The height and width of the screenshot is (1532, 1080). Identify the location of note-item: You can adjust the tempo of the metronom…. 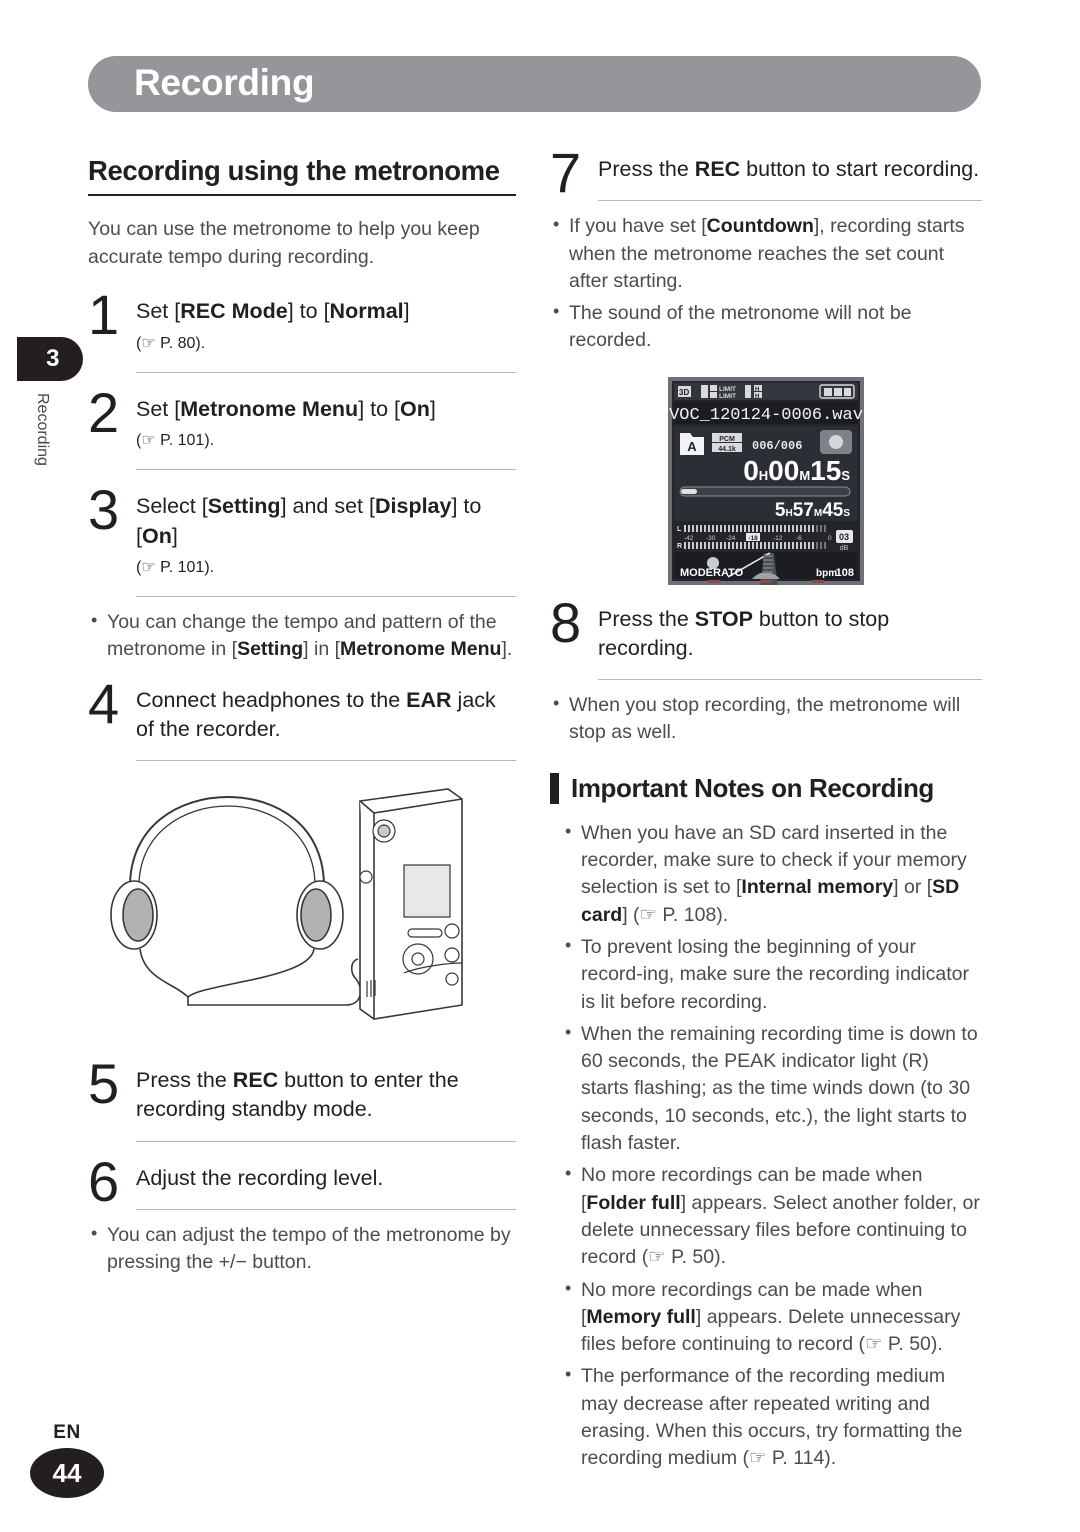
(302, 1249).